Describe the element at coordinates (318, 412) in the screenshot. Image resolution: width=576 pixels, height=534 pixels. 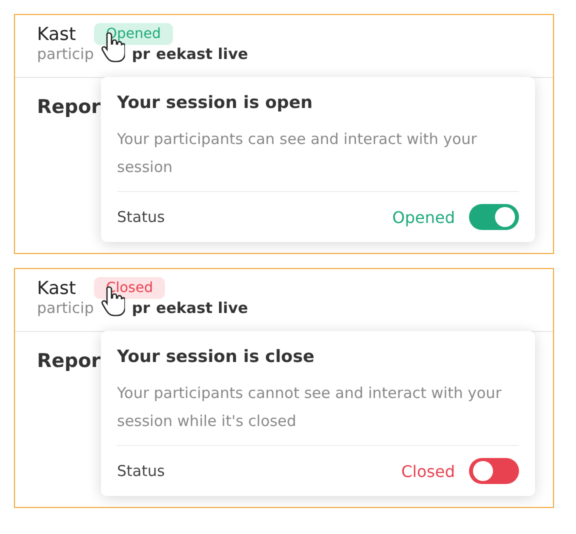
I see `popover-description: Your participants cannot see and interact with your session while it's closed` at that location.